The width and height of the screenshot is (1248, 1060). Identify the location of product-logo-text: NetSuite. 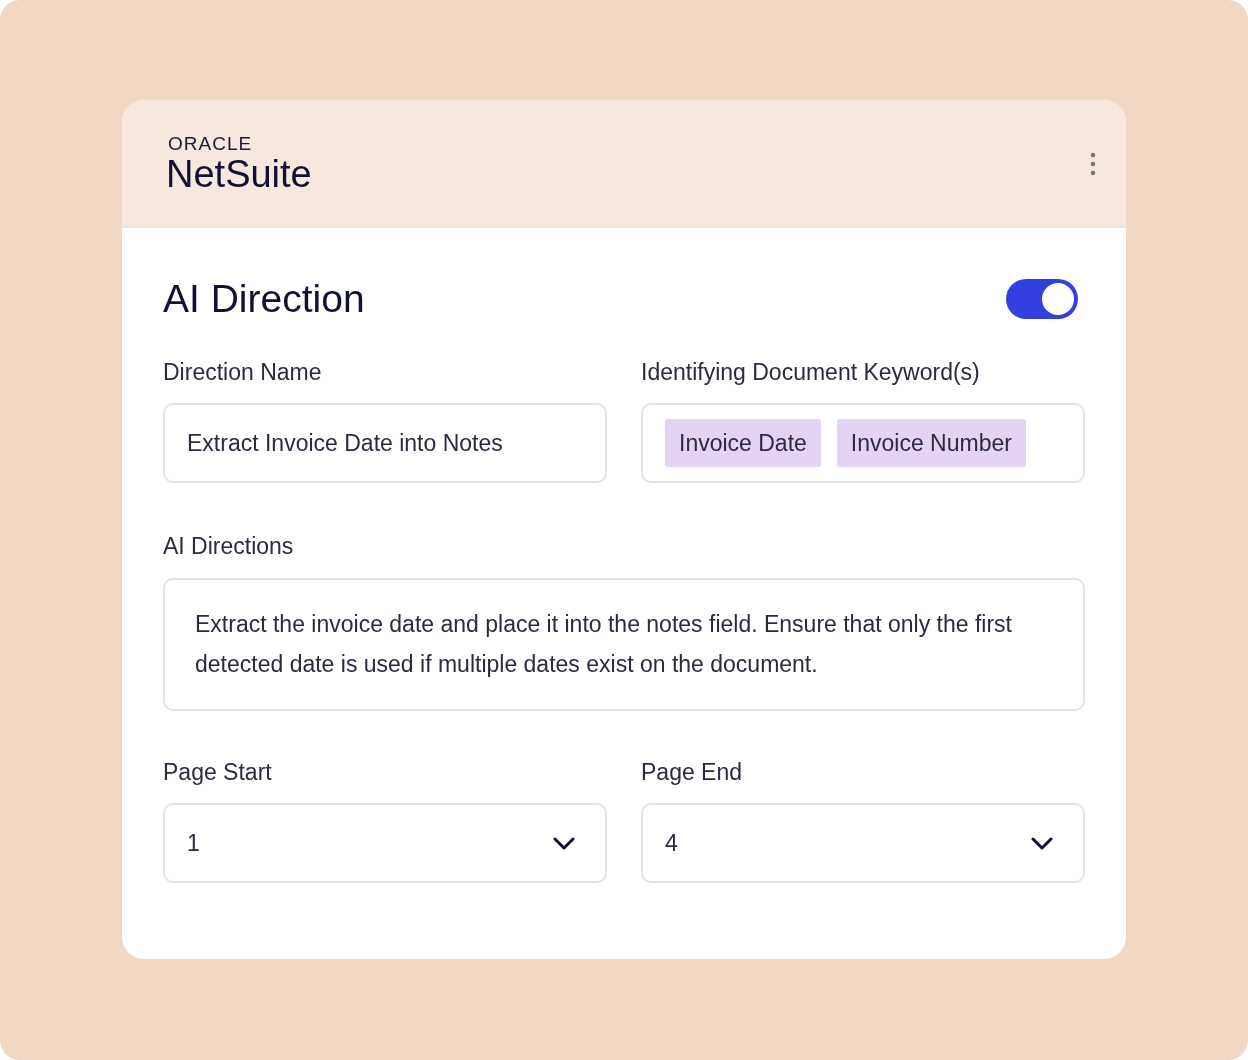
(239, 174).